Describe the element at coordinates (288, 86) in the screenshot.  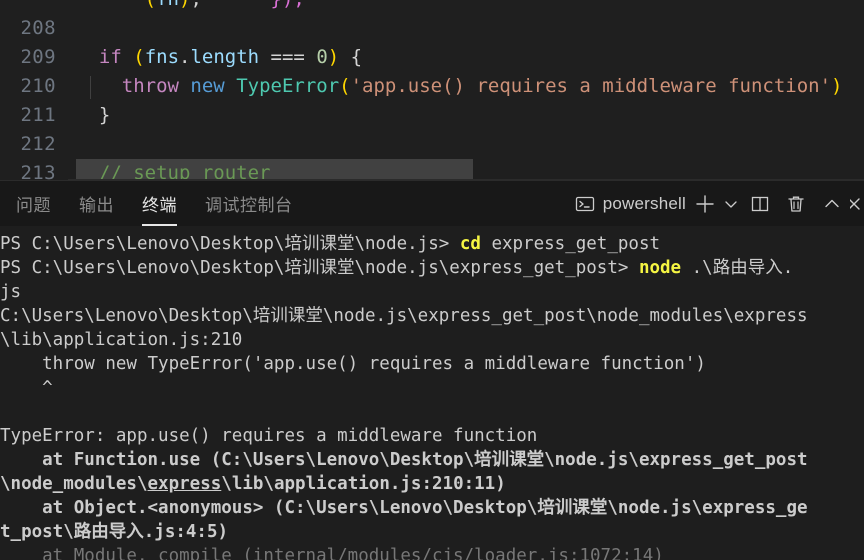
I see `token: TypeError` at that location.